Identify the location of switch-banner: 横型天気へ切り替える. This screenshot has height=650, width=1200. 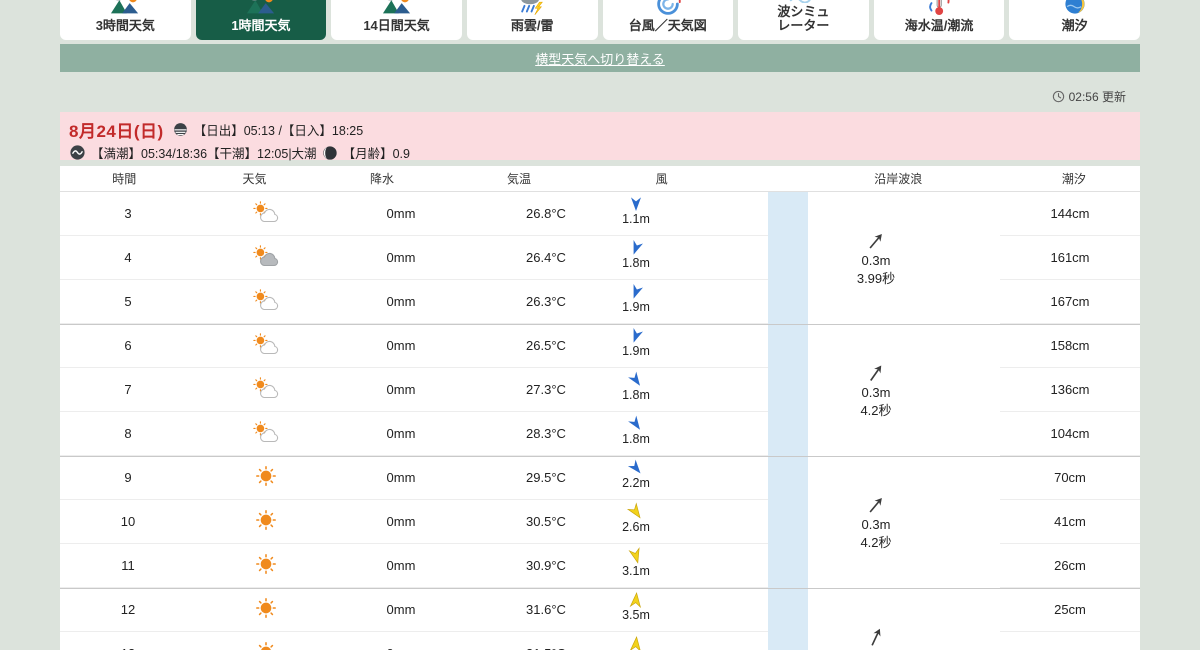
(600, 58).